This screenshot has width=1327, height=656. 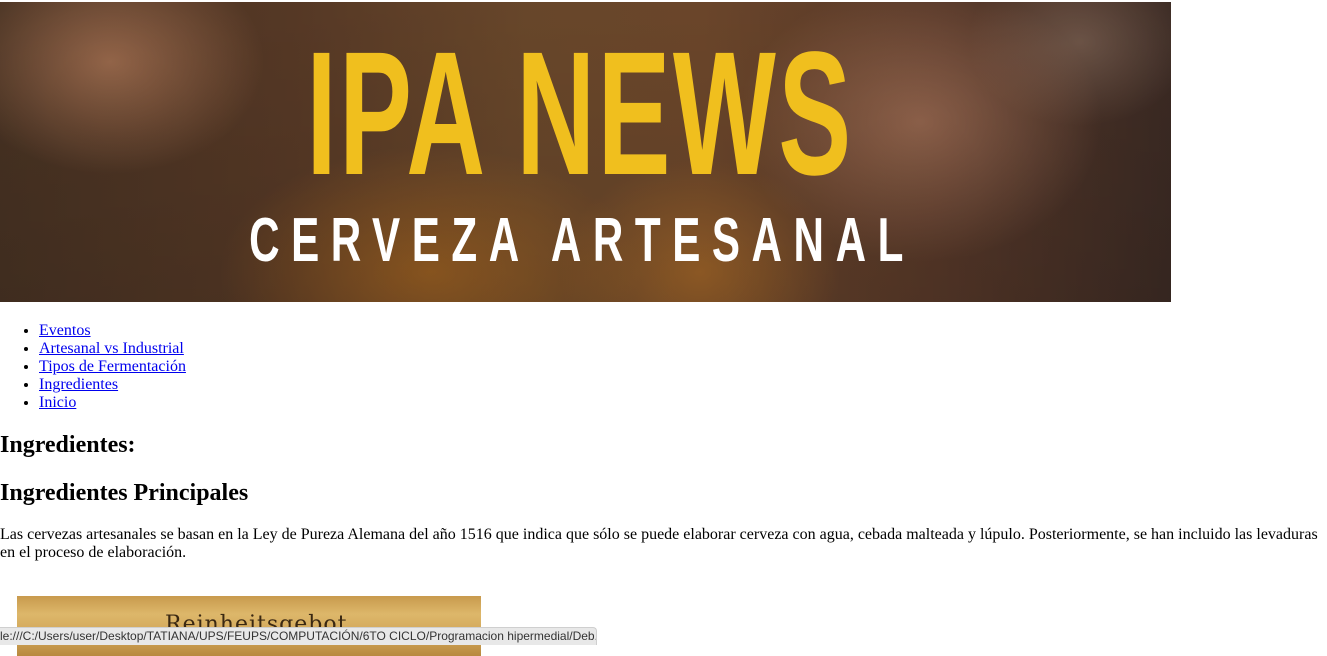 I want to click on nav-link-inicio: Inicio, so click(x=57, y=402).